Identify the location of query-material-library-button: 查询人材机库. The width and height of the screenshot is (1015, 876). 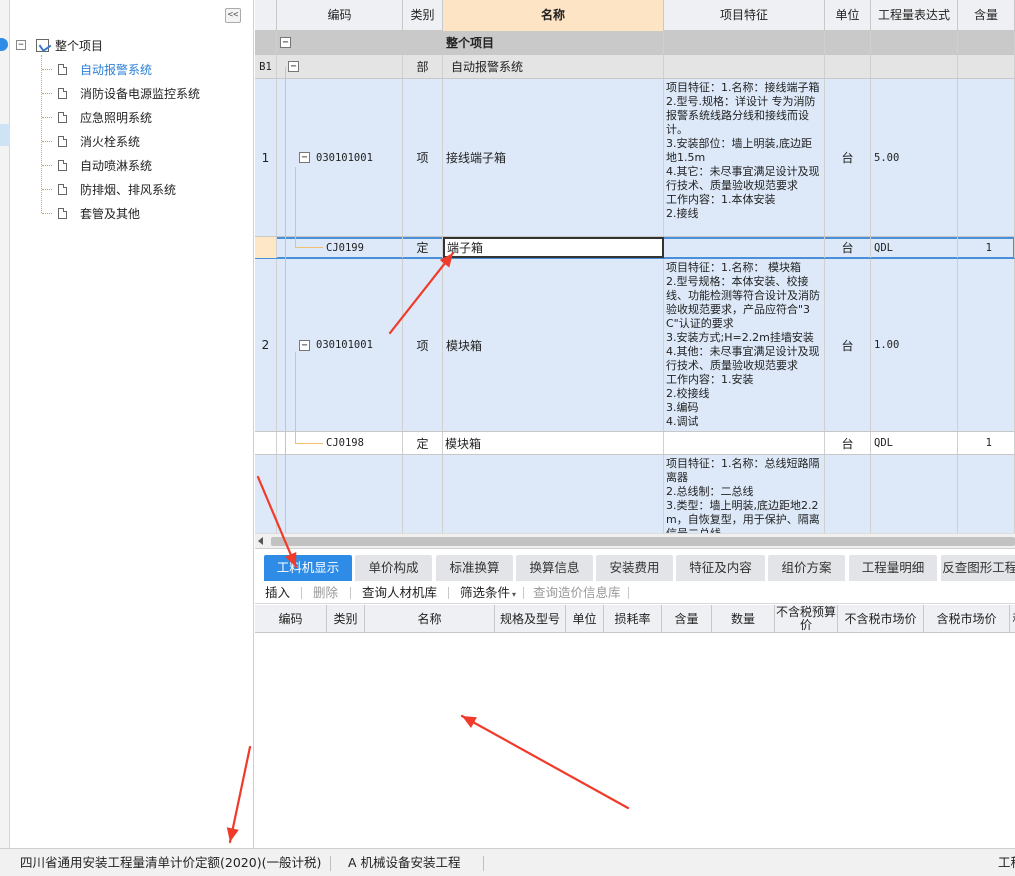
(399, 593).